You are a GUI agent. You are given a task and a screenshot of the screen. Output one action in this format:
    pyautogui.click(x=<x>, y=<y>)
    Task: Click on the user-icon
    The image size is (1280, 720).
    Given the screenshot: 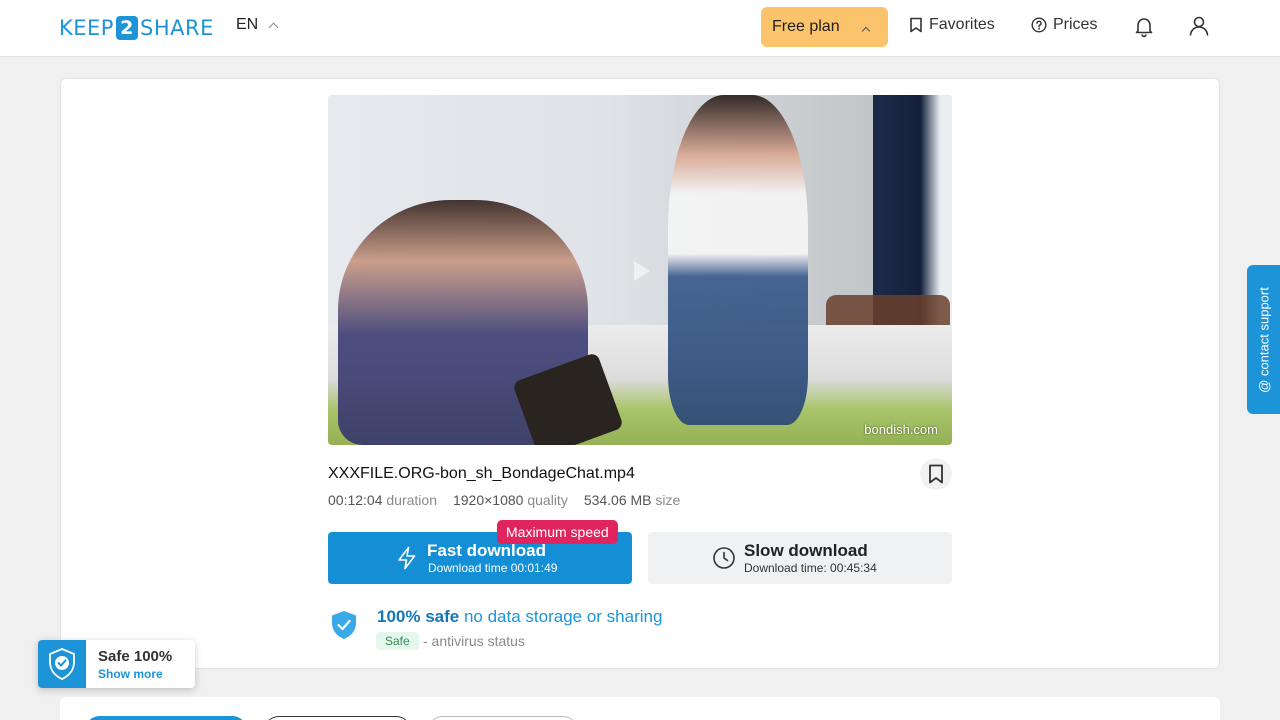 What is the action you would take?
    pyautogui.click(x=1199, y=26)
    